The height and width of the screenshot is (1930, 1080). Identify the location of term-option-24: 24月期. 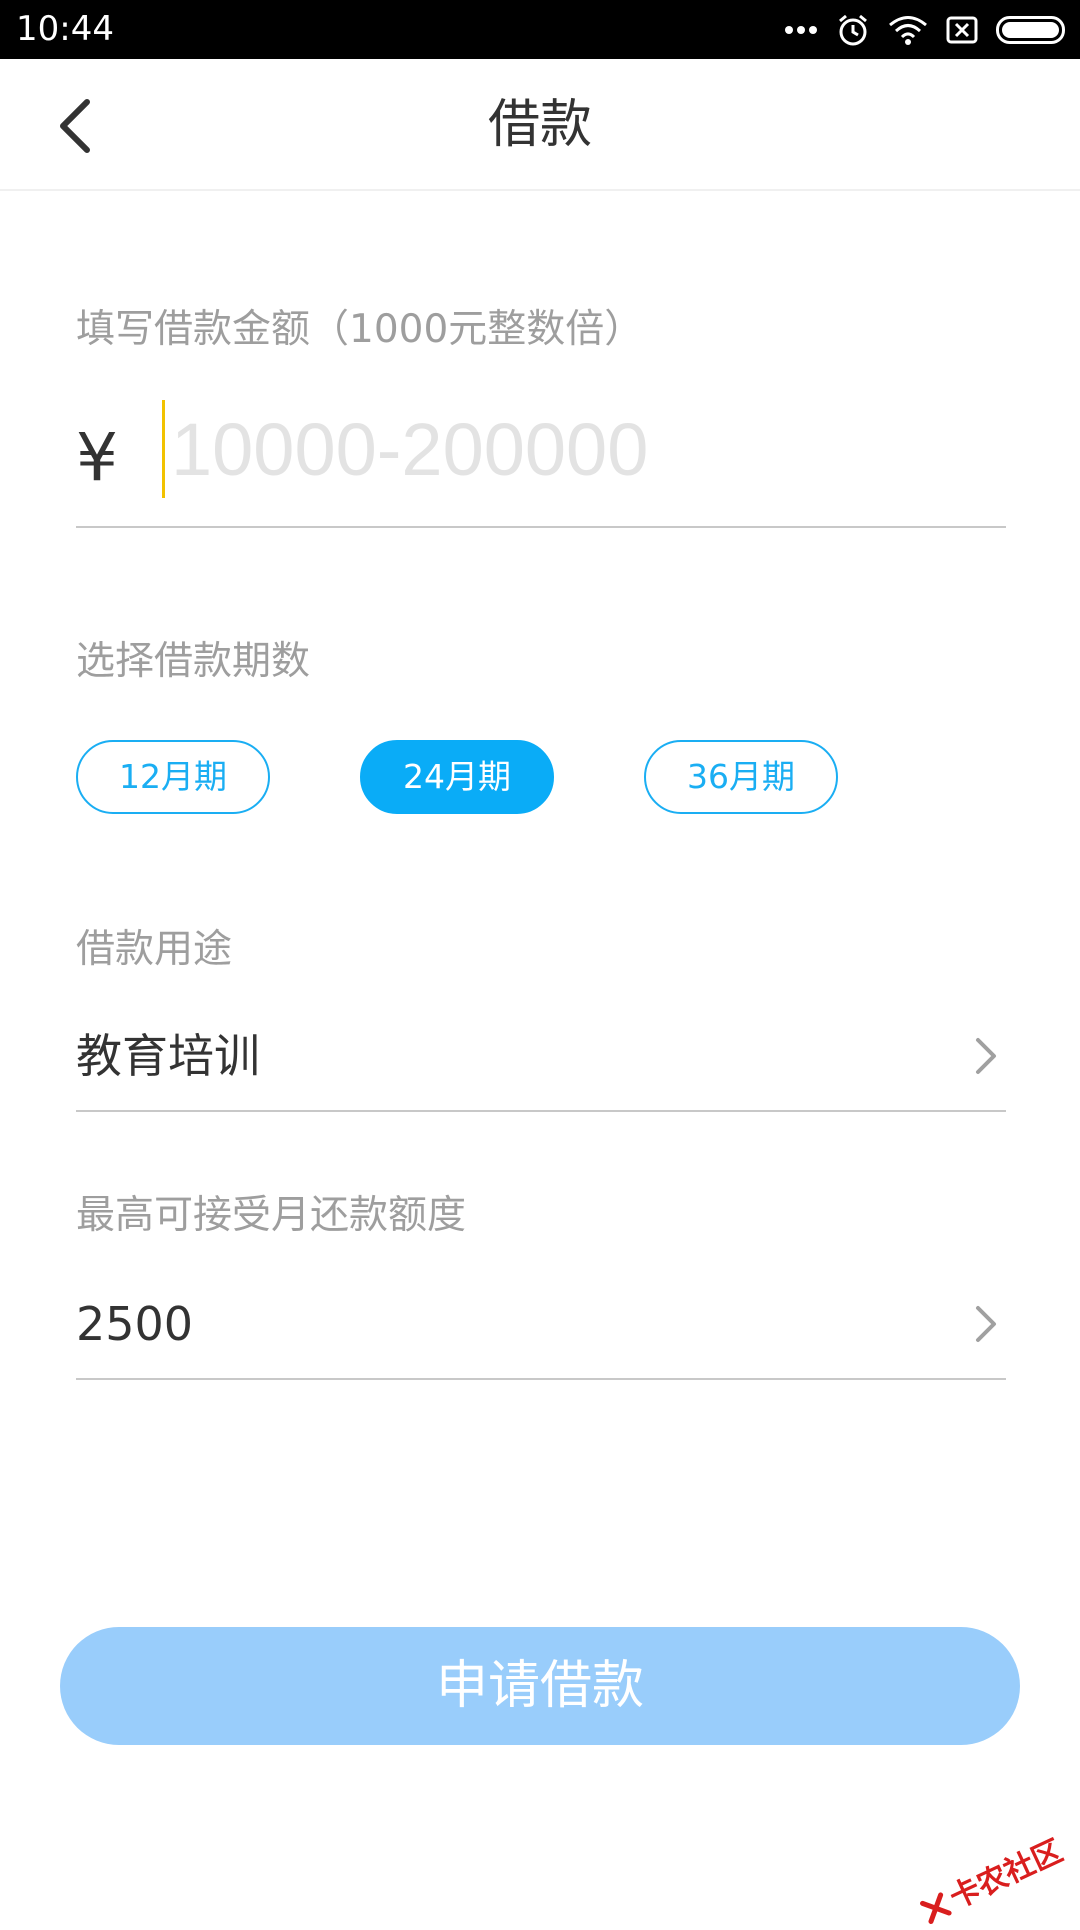
(457, 777).